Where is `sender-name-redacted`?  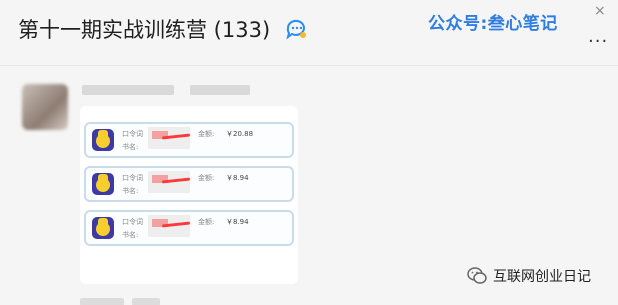
sender-name-redacted is located at coordinates (182, 90).